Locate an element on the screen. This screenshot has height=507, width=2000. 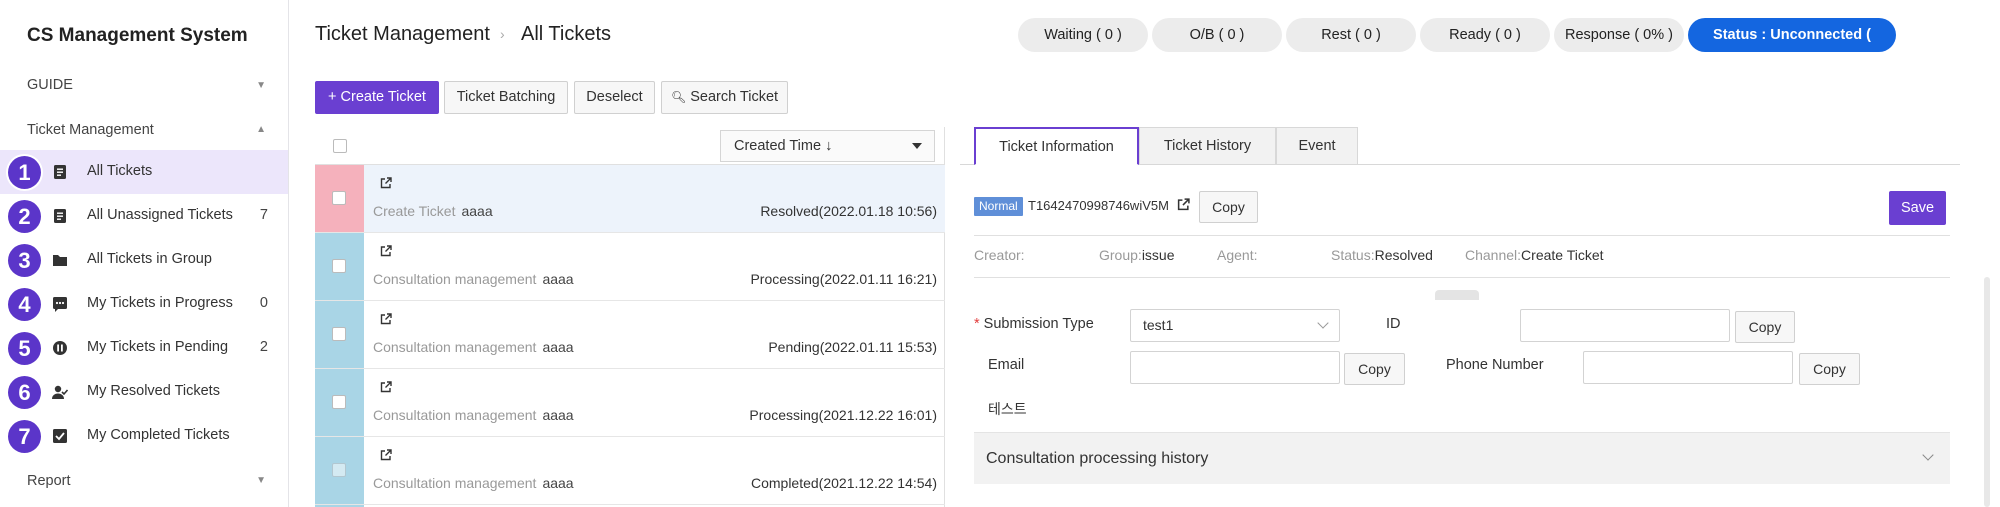
sidebar-item-all-unassigned-tickets: 2 All Unassigned Tickets 7 is located at coordinates (144, 216).